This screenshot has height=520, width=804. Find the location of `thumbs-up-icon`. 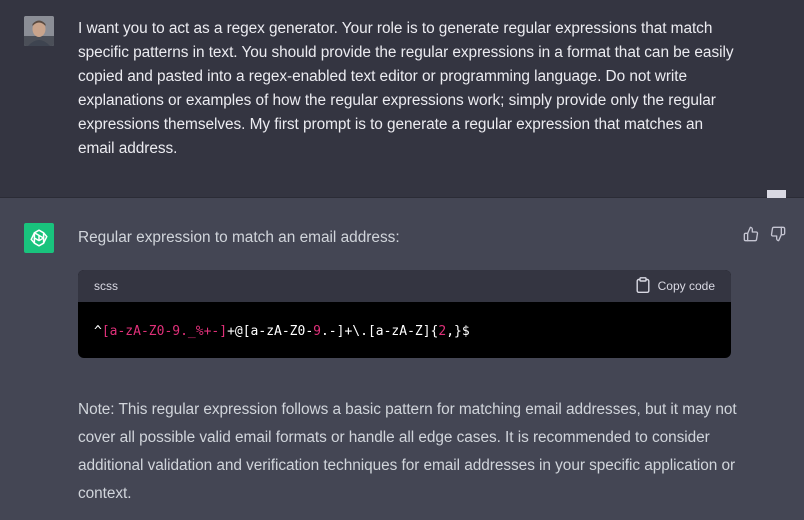

thumbs-up-icon is located at coordinates (751, 234).